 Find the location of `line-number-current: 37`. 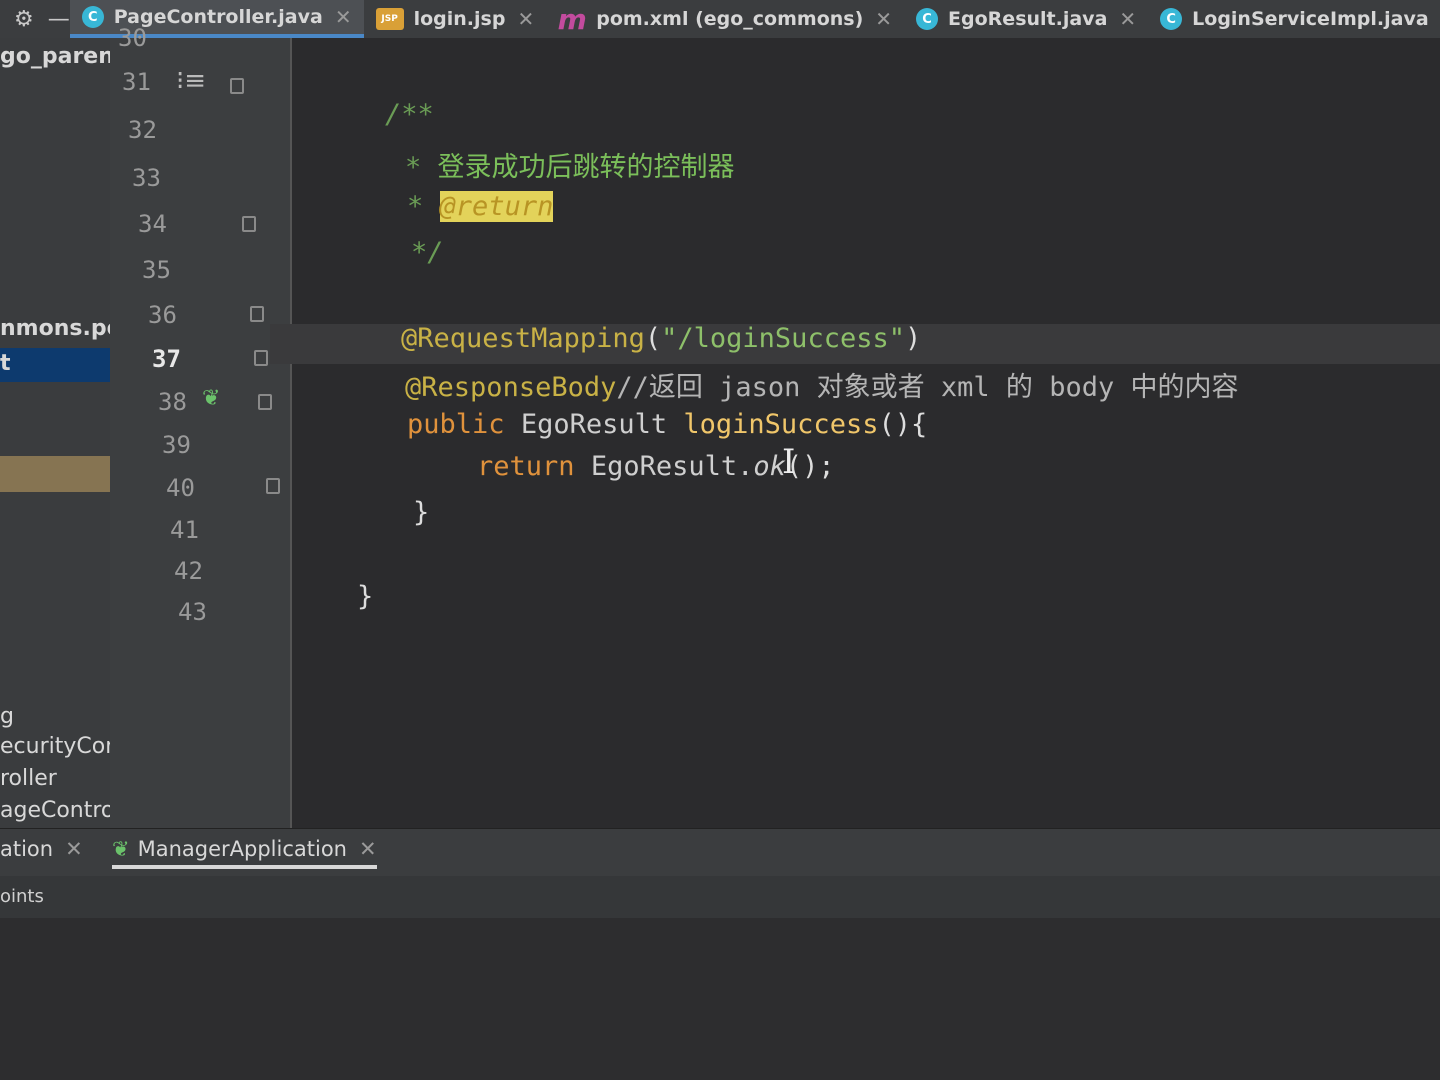

line-number-current: 37 is located at coordinates (166, 359).